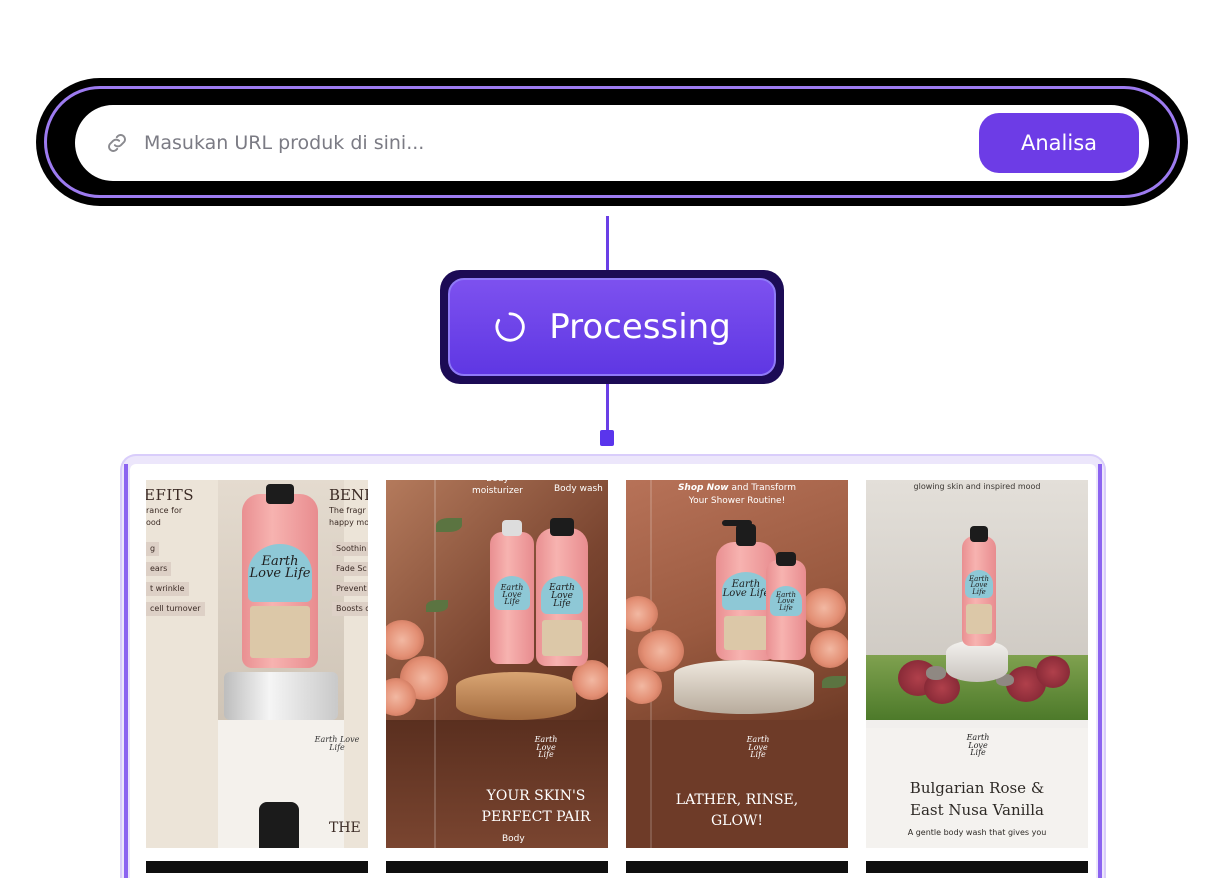 The height and width of the screenshot is (878, 1225). Describe the element at coordinates (281, 696) in the screenshot. I see `pedestal` at that location.